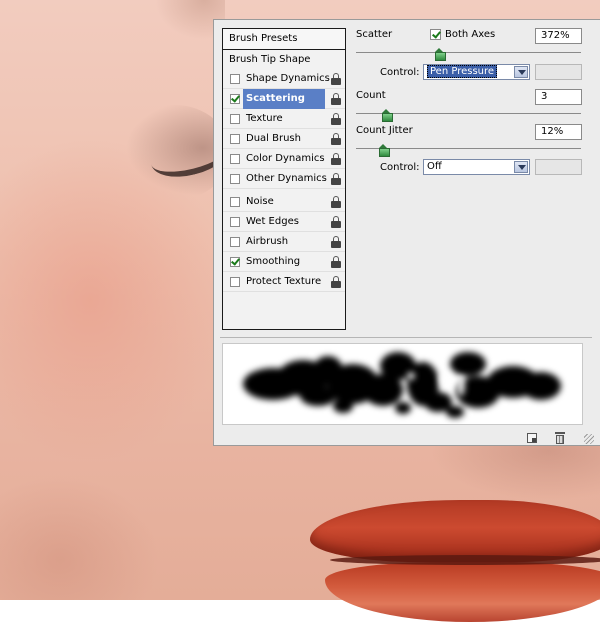  What do you see at coordinates (272, 221) in the screenshot?
I see `option-label: Wet Edges` at bounding box center [272, 221].